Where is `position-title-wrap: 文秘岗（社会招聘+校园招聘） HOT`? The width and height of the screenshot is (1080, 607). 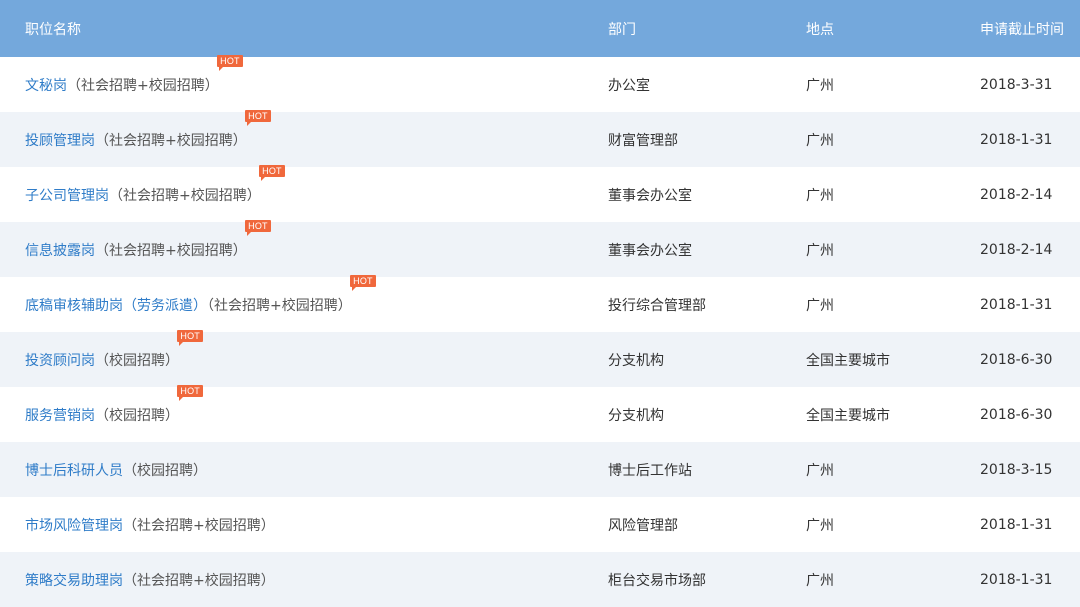 position-title-wrap: 文秘岗（社会招聘+校园招聘） HOT is located at coordinates (134, 74).